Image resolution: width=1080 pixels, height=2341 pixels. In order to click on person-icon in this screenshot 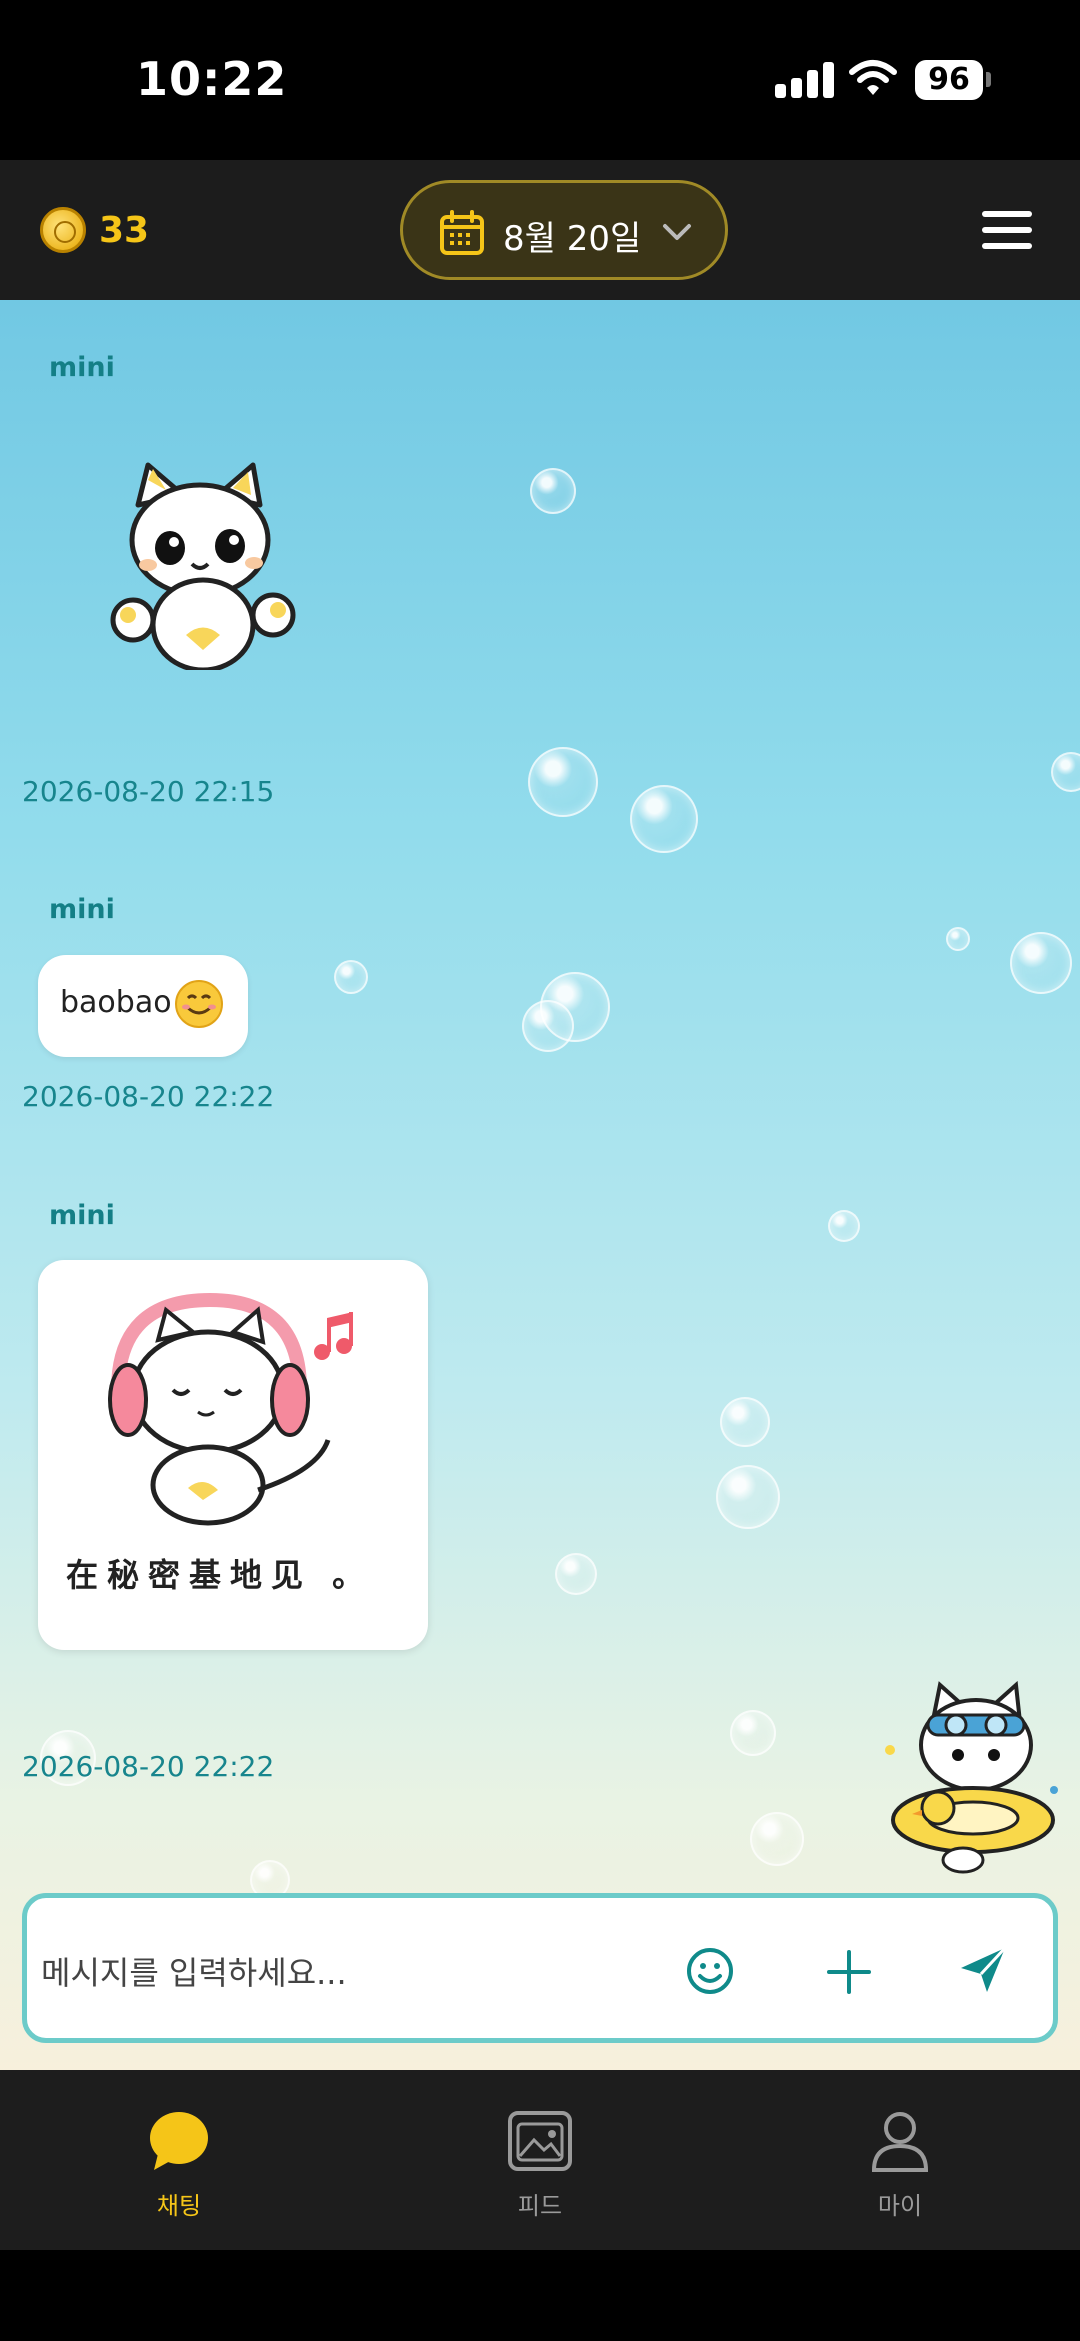, I will do `click(900, 2142)`.